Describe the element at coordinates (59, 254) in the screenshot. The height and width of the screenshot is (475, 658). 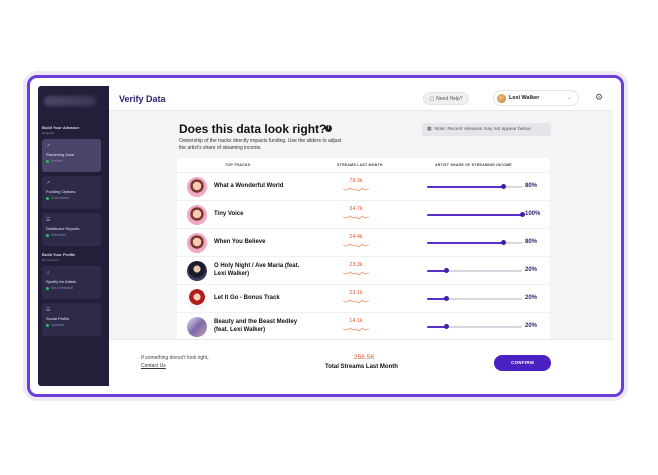
I see `sidebar-section-title: Build Your Profile` at that location.